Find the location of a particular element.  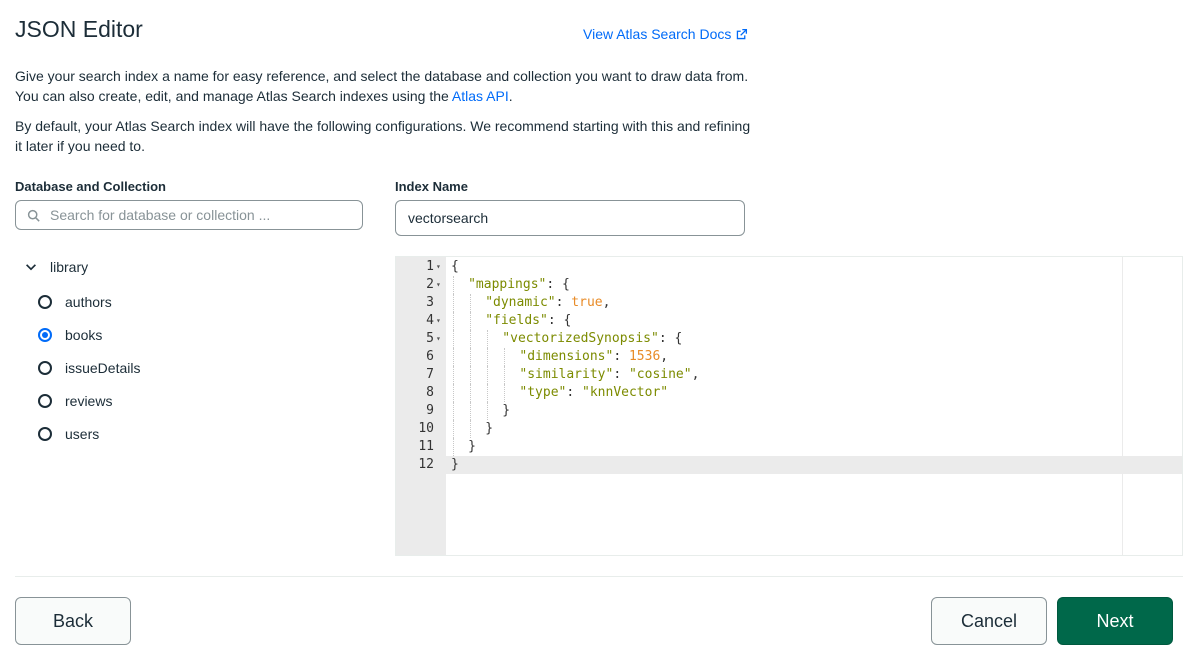

code-text: { is located at coordinates (455, 267).